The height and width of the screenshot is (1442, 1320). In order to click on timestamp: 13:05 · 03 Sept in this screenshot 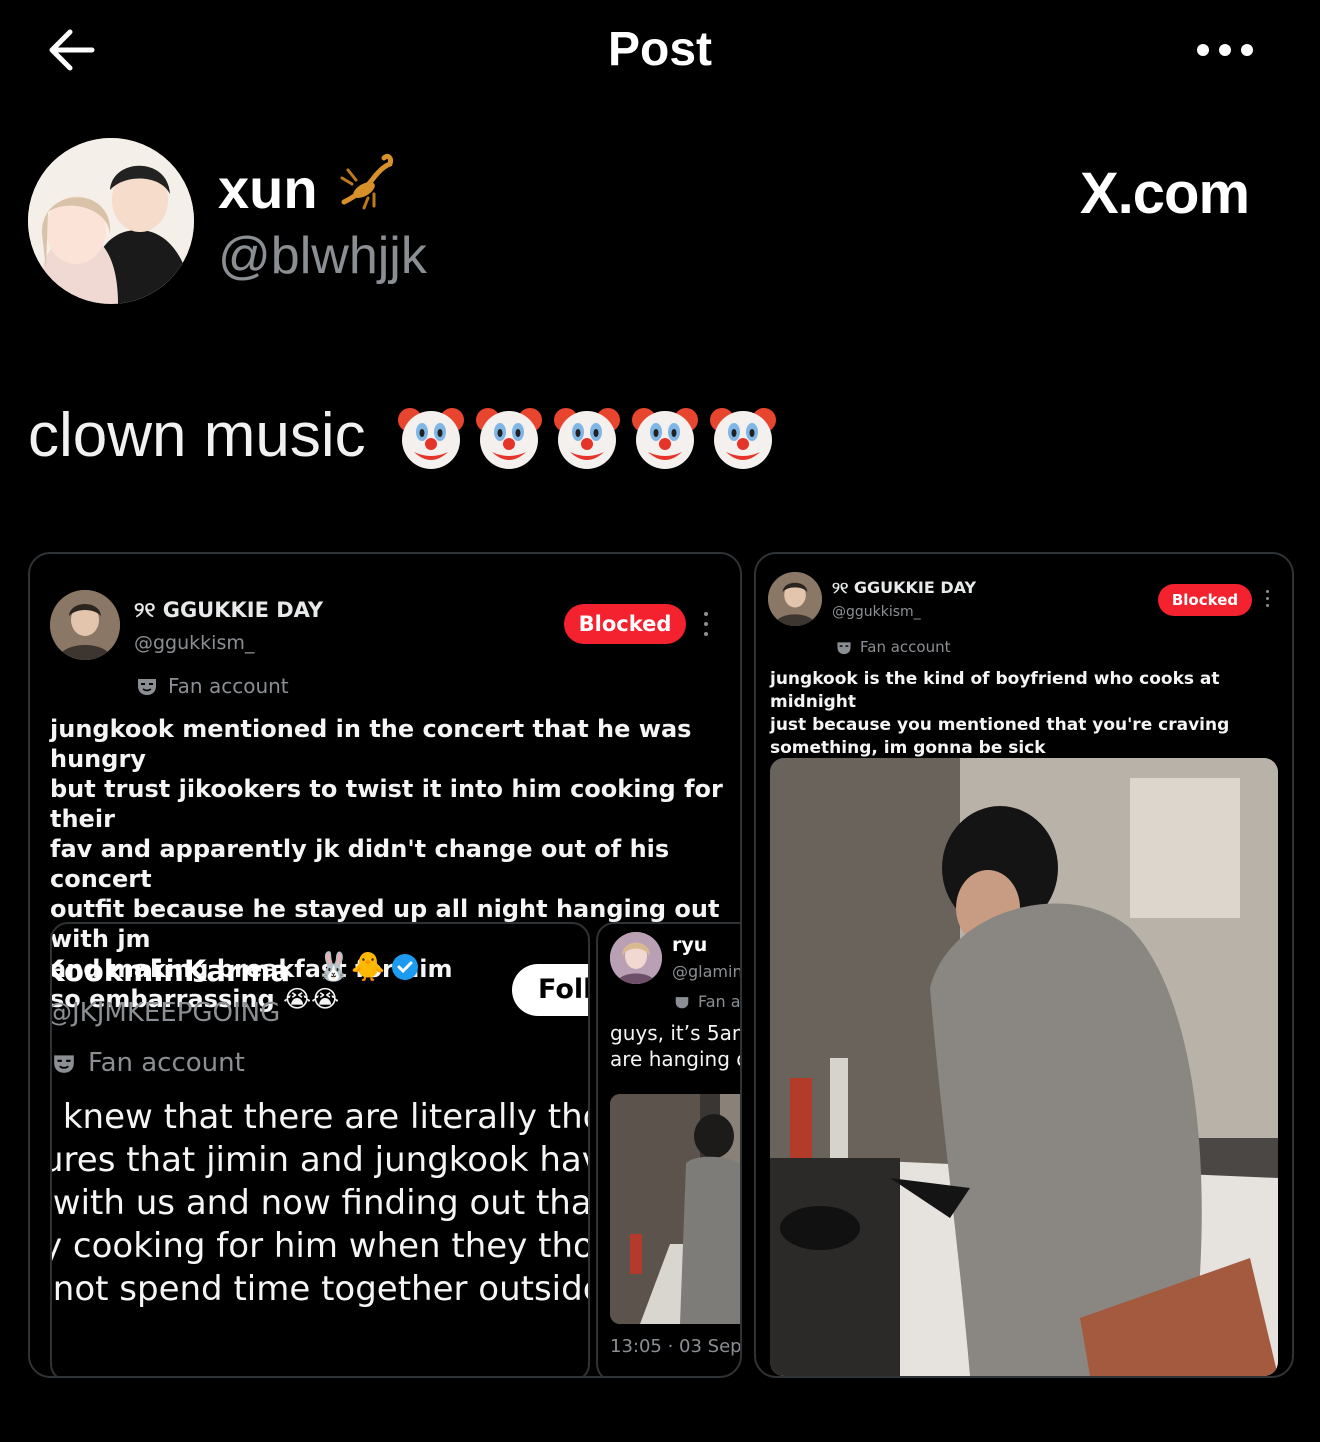, I will do `click(676, 1346)`.